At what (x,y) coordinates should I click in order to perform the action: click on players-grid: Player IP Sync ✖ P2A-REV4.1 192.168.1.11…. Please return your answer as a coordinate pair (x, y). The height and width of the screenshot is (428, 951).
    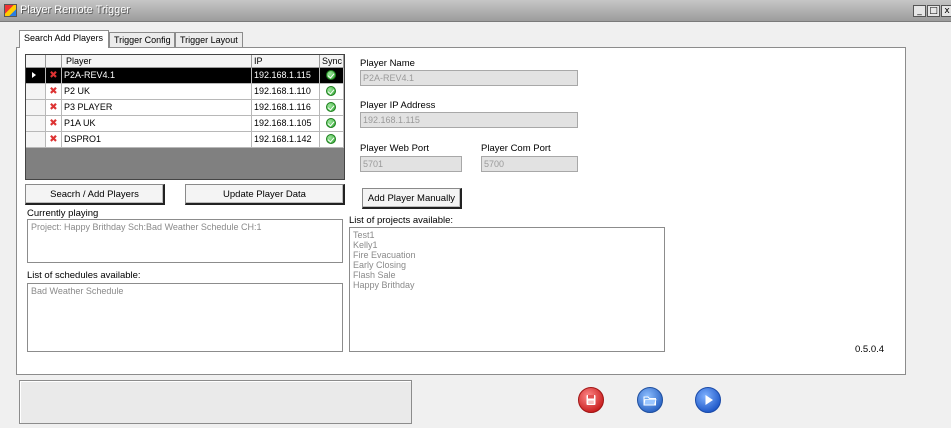
    Looking at the image, I should click on (185, 117).